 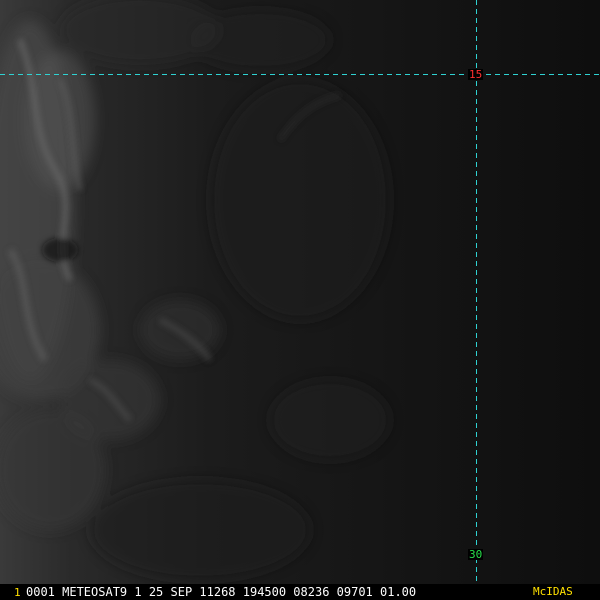 I want to click on grid-label-30: 30, so click(x=476, y=554).